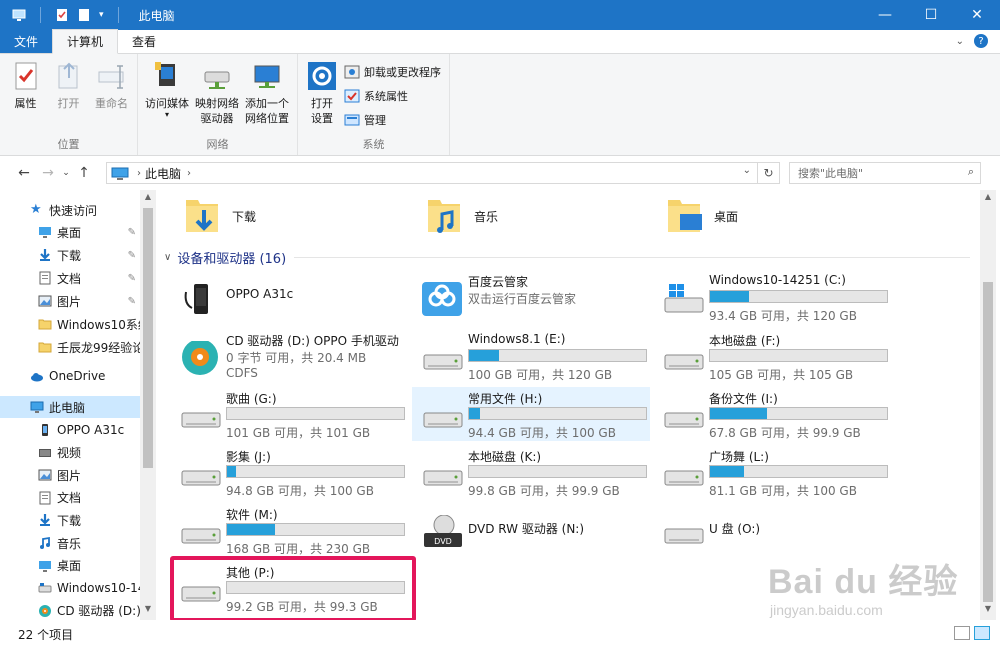  Describe the element at coordinates (531, 530) in the screenshot. I see `drive-tile: DVD DVD RW 驱动器 (N:)` at that location.